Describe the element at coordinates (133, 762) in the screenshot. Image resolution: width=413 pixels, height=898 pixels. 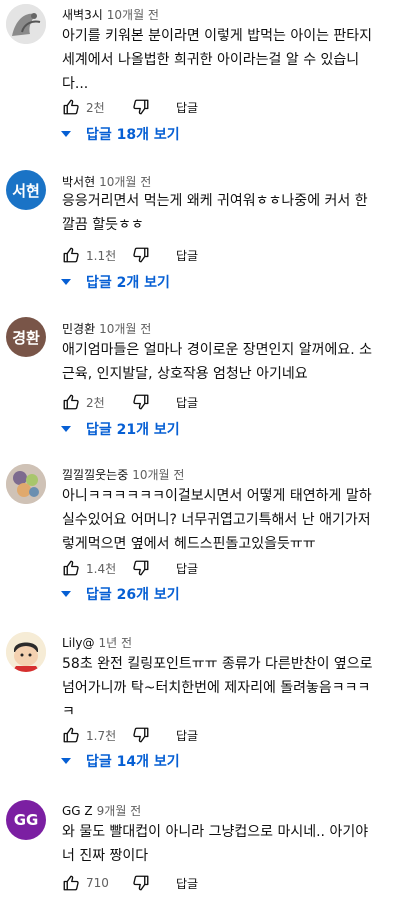
I see `view-replies-label: 답글 14개 보기` at that location.